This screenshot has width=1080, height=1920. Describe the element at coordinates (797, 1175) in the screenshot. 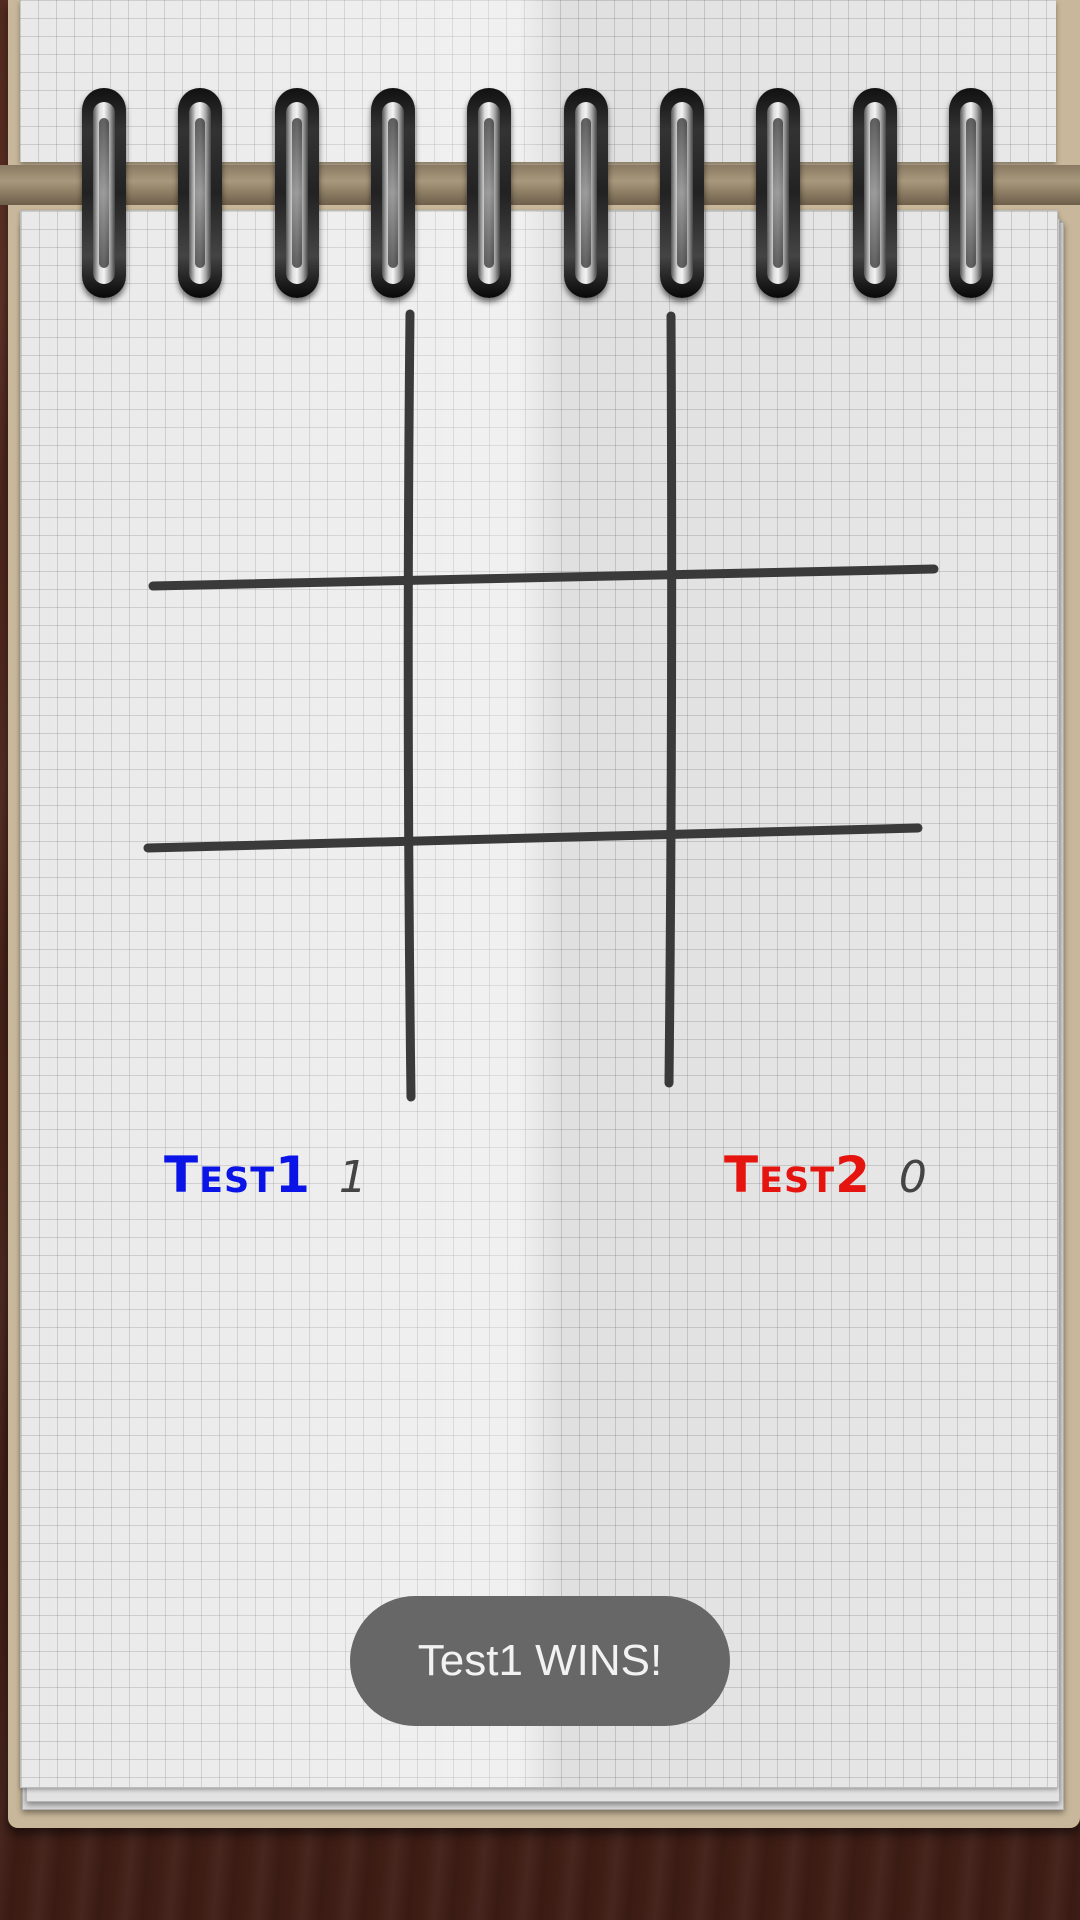

I see `player-two-name: Test2` at that location.